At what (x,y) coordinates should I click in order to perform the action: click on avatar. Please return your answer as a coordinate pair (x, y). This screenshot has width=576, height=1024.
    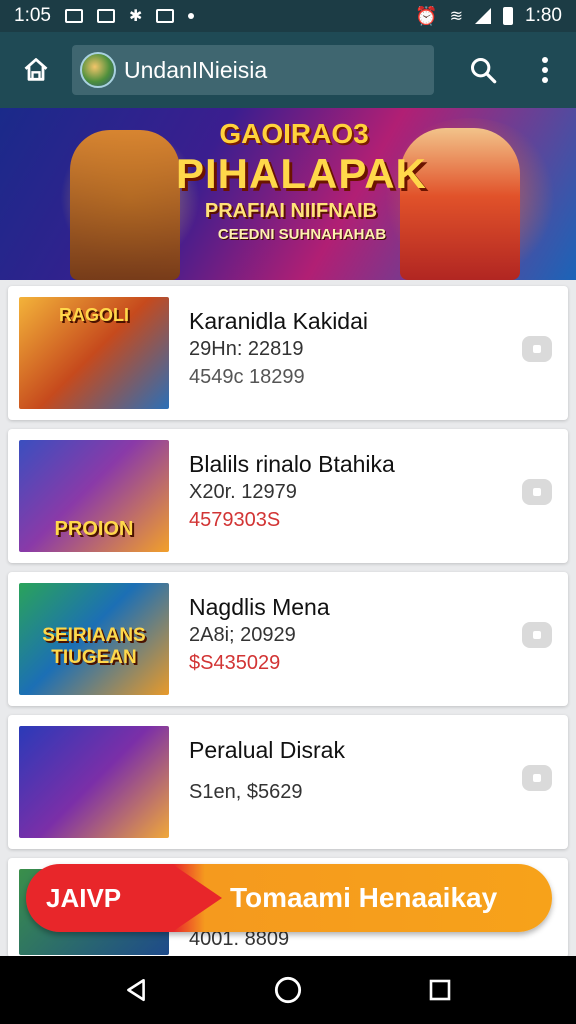
    Looking at the image, I should click on (98, 70).